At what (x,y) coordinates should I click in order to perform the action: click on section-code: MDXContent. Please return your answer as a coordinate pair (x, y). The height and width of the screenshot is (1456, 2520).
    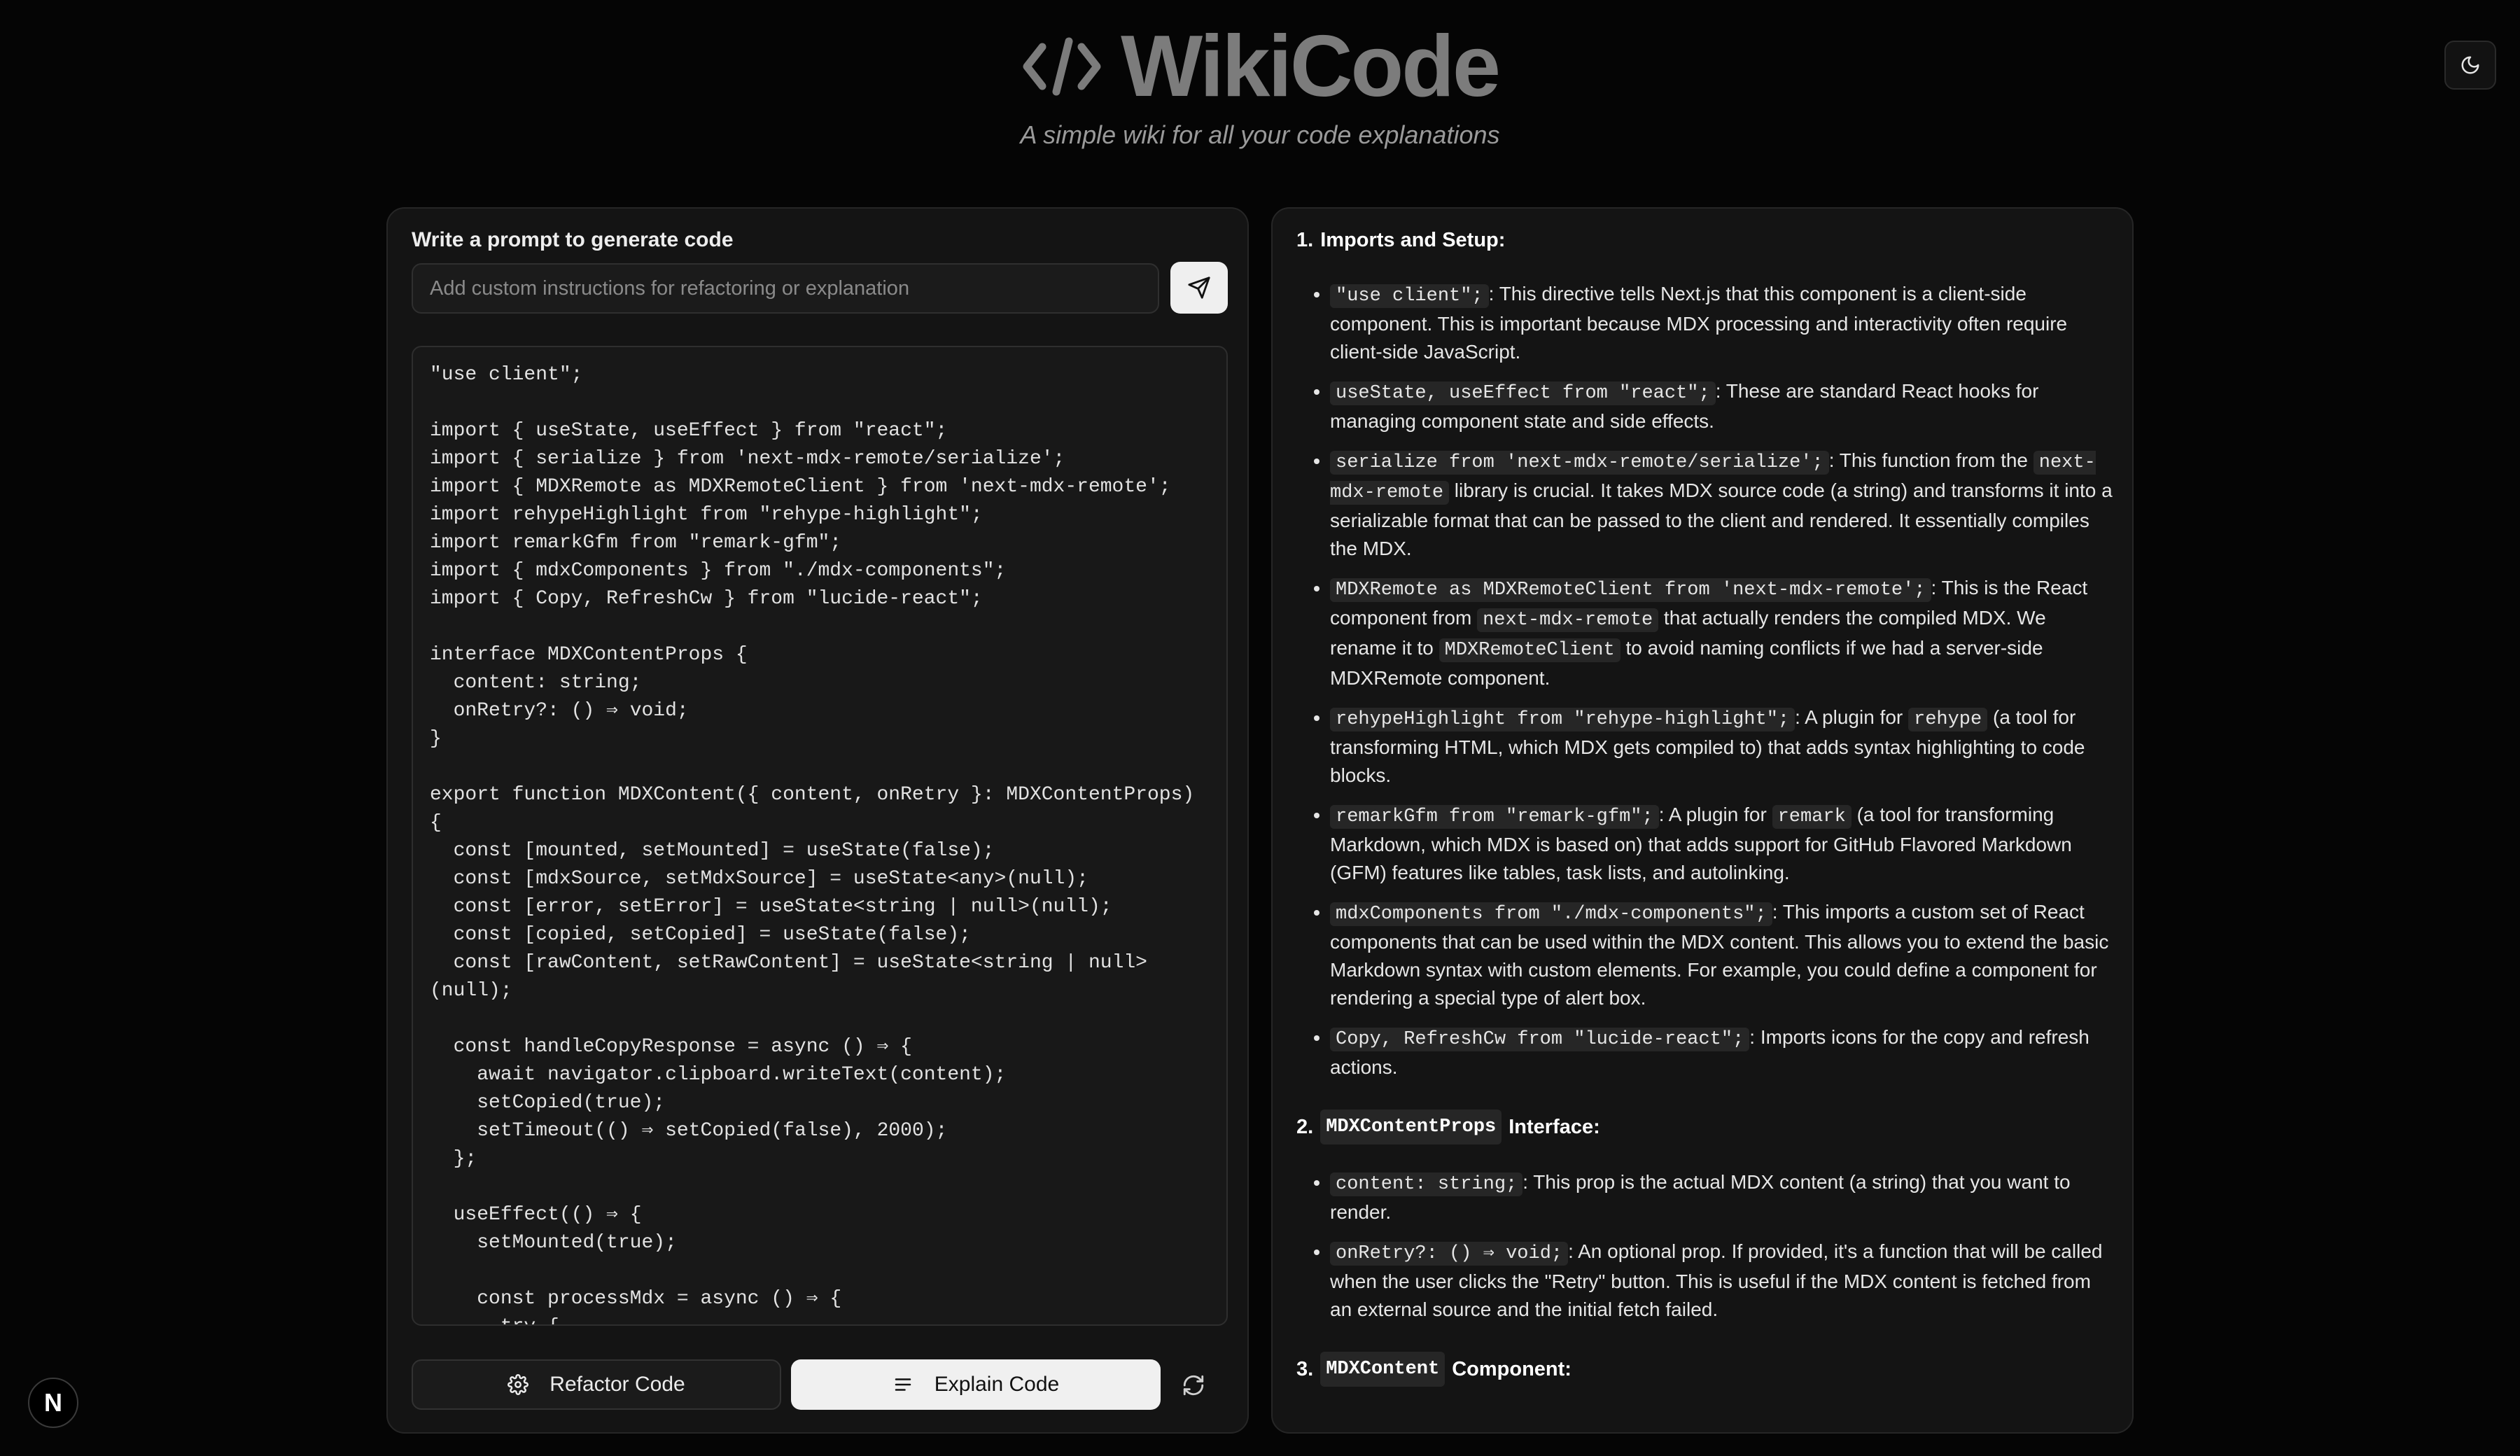
    Looking at the image, I should click on (1383, 1369).